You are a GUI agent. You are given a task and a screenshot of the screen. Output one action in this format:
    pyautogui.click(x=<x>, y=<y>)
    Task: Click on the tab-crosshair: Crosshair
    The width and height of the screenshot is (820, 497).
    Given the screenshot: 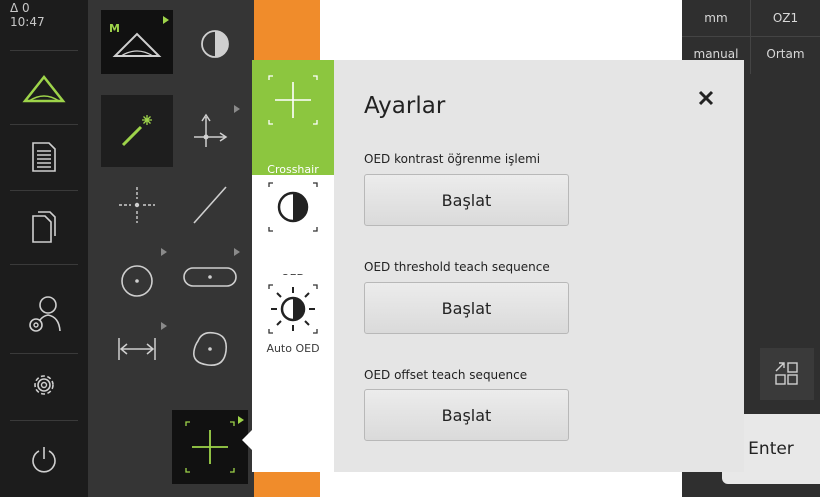 What is the action you would take?
    pyautogui.click(x=293, y=120)
    